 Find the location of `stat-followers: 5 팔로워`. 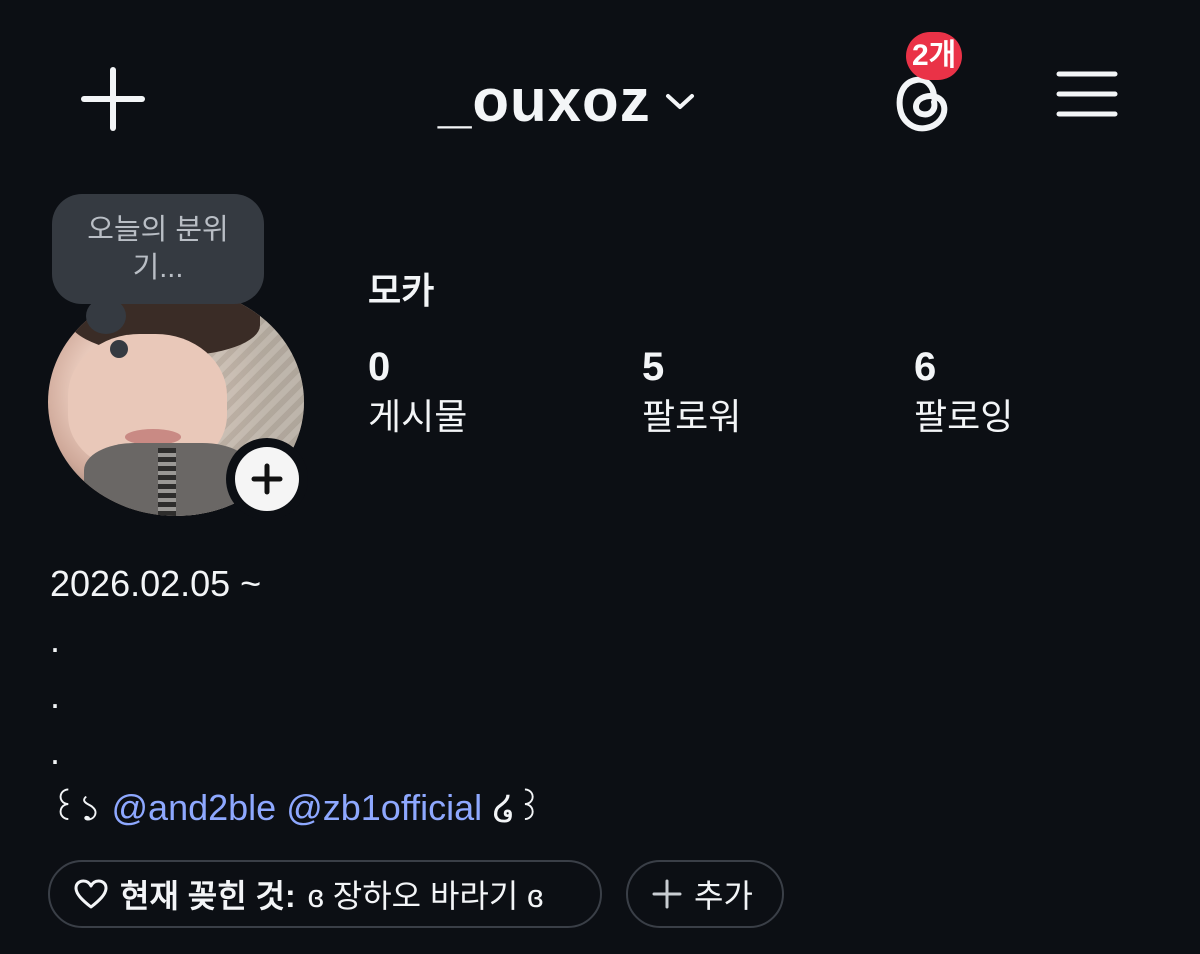

stat-followers: 5 팔로워 is located at coordinates (691, 393).